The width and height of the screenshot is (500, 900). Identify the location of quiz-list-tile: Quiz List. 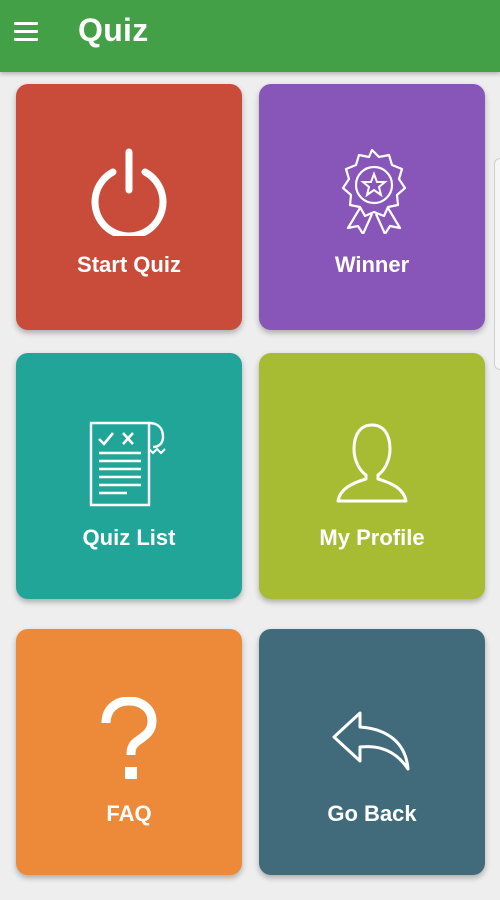
(129, 476).